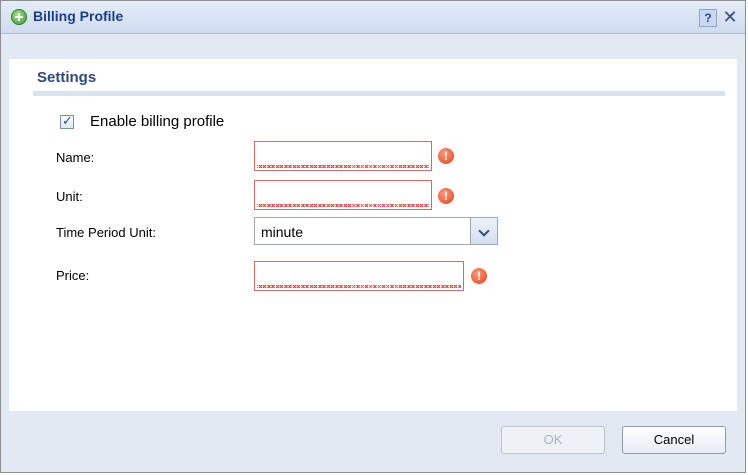 The width and height of the screenshot is (748, 475). What do you see at coordinates (73, 275) in the screenshot?
I see `price-label: Price:` at bounding box center [73, 275].